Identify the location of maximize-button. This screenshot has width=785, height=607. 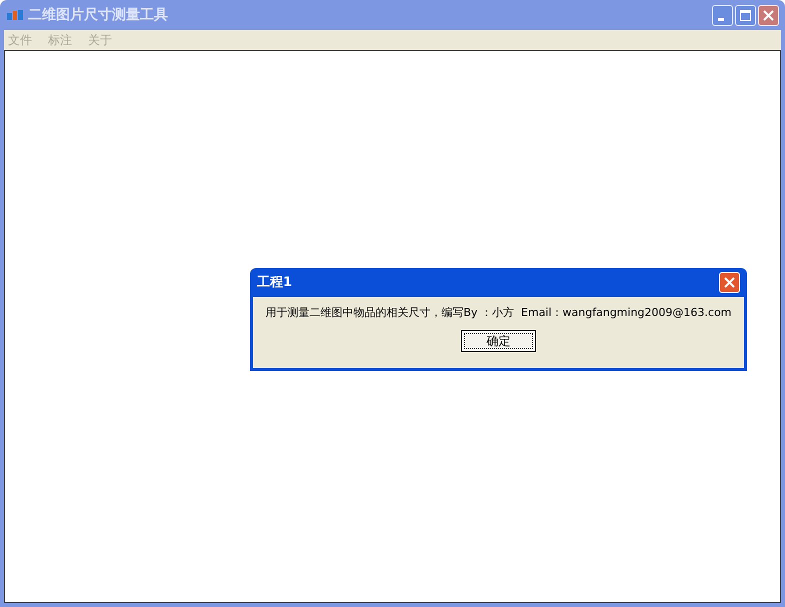
(745, 15).